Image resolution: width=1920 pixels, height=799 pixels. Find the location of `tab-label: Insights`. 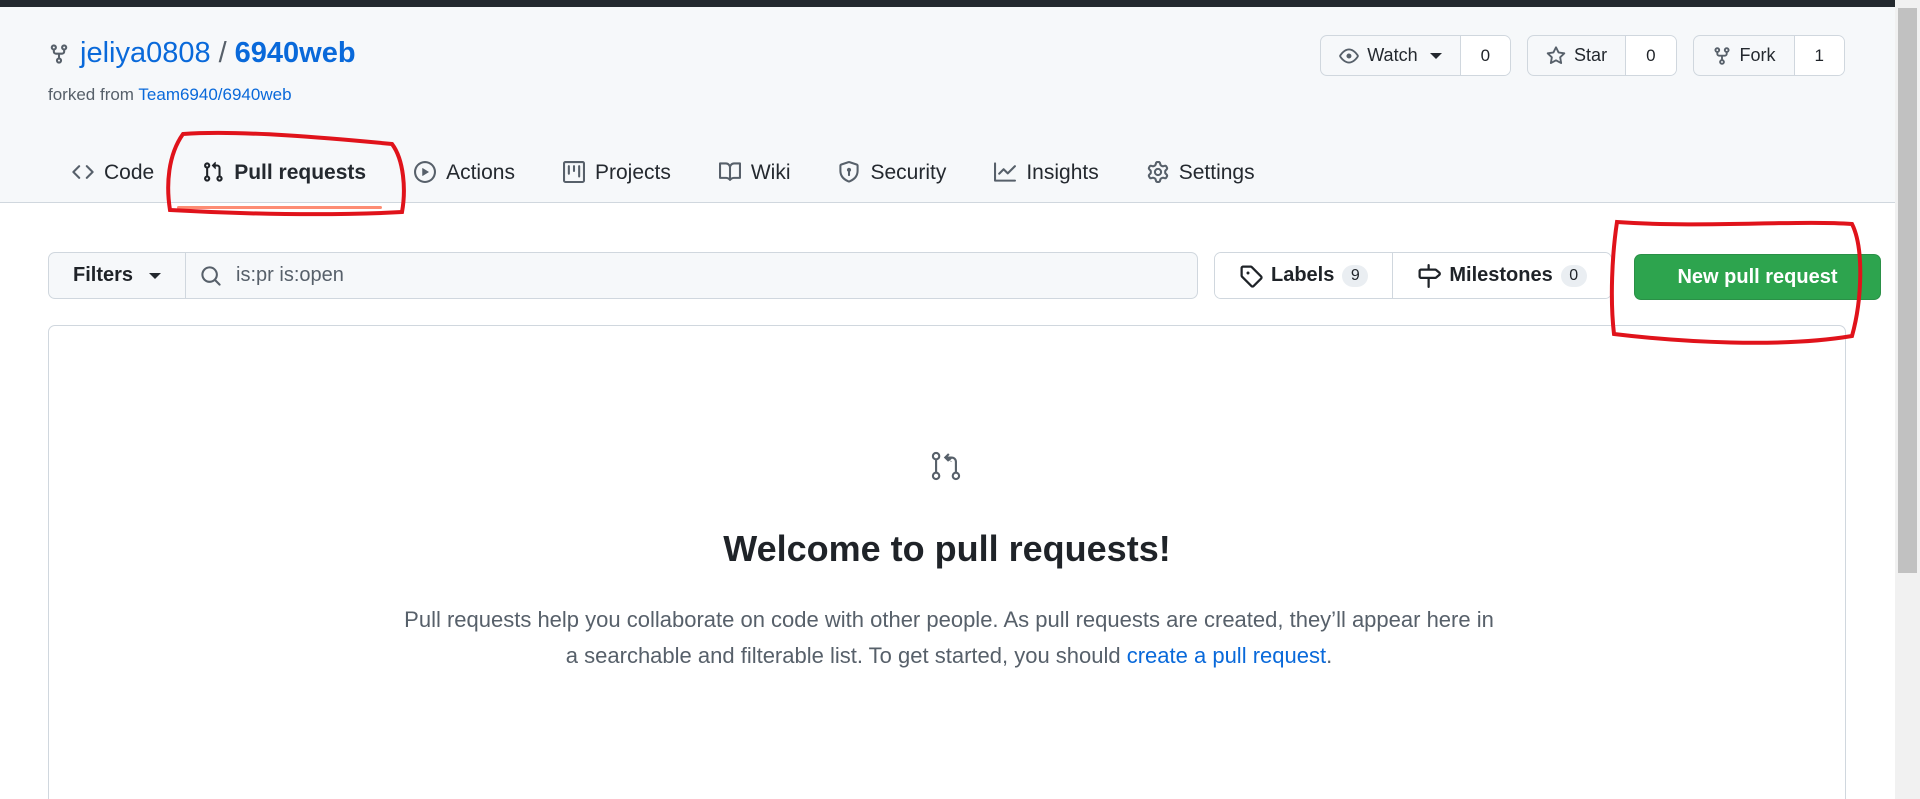

tab-label: Insights is located at coordinates (1062, 172).